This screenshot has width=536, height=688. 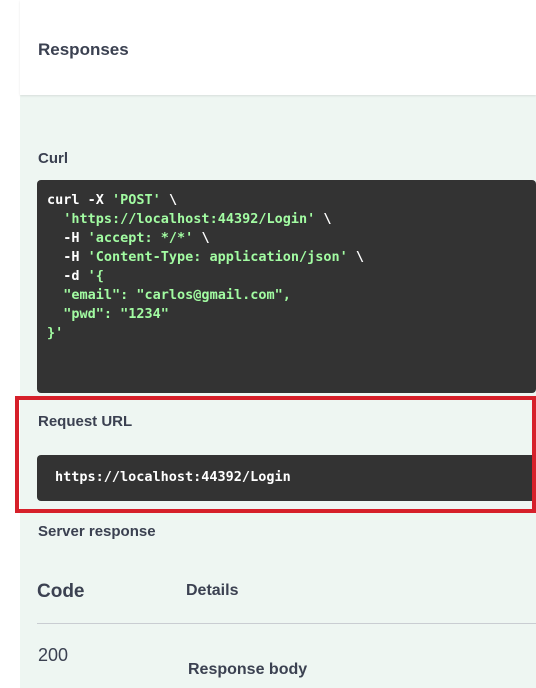 I want to click on curl-label: Curl, so click(x=53, y=158).